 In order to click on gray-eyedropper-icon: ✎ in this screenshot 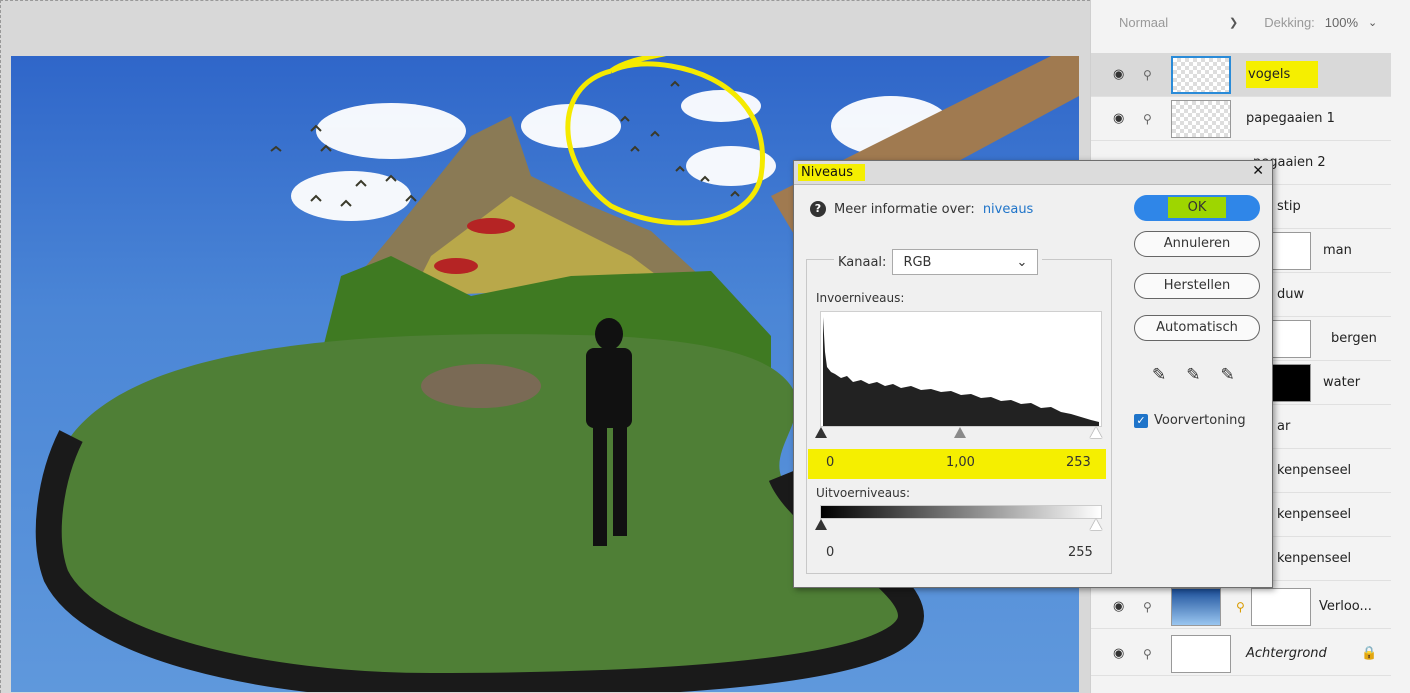, I will do `click(1193, 375)`.